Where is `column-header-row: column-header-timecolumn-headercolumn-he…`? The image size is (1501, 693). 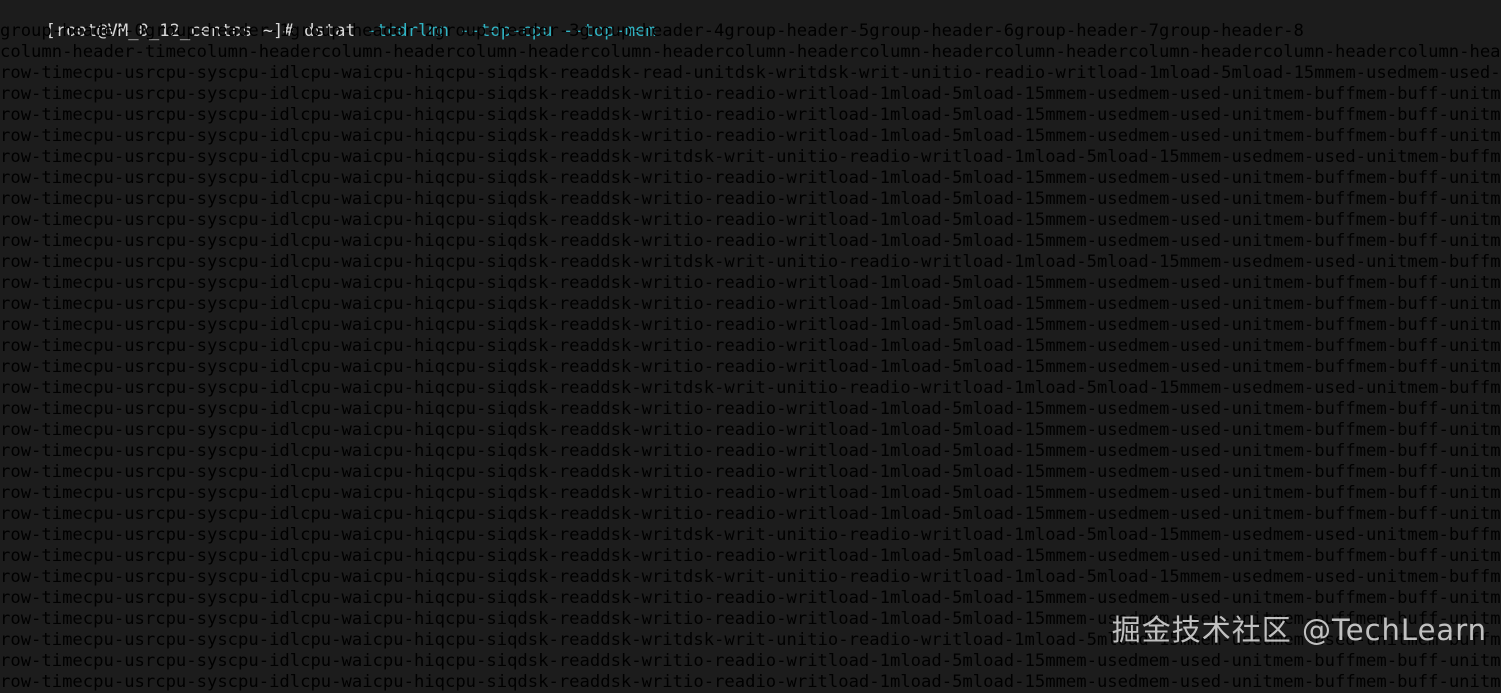 column-header-row: column-header-timecolumn-headercolumn-he… is located at coordinates (750, 52).